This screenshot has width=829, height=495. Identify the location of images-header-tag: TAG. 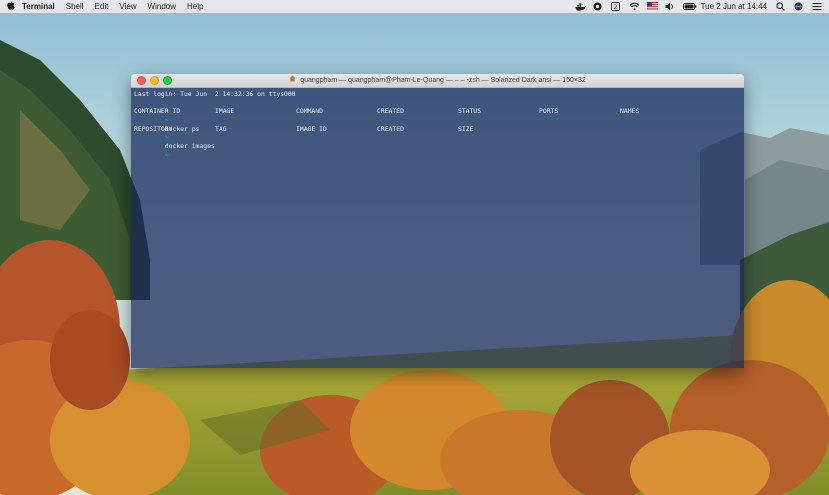
(221, 128).